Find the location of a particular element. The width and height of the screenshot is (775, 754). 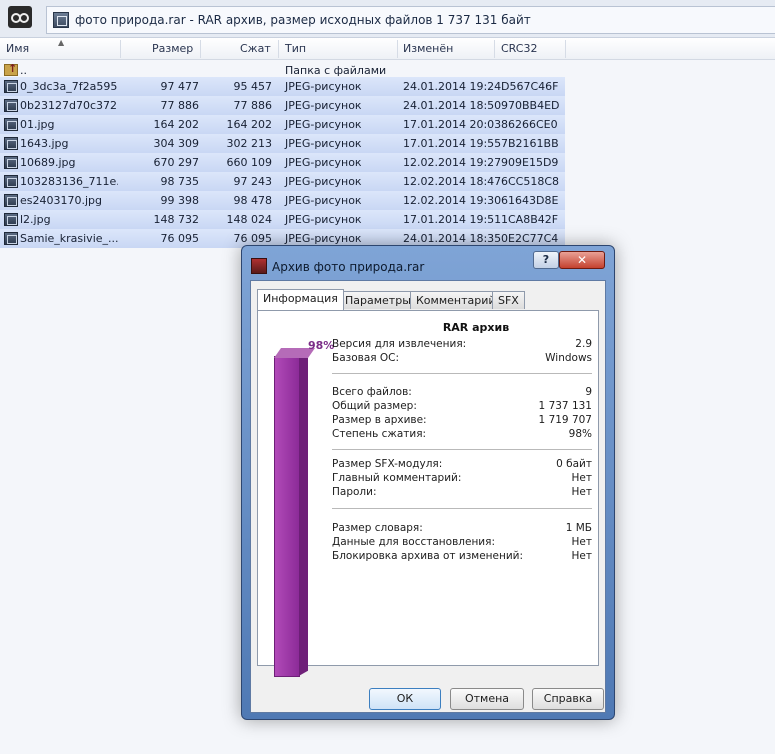

file-crc: 7B2161BB is located at coordinates (530, 143).